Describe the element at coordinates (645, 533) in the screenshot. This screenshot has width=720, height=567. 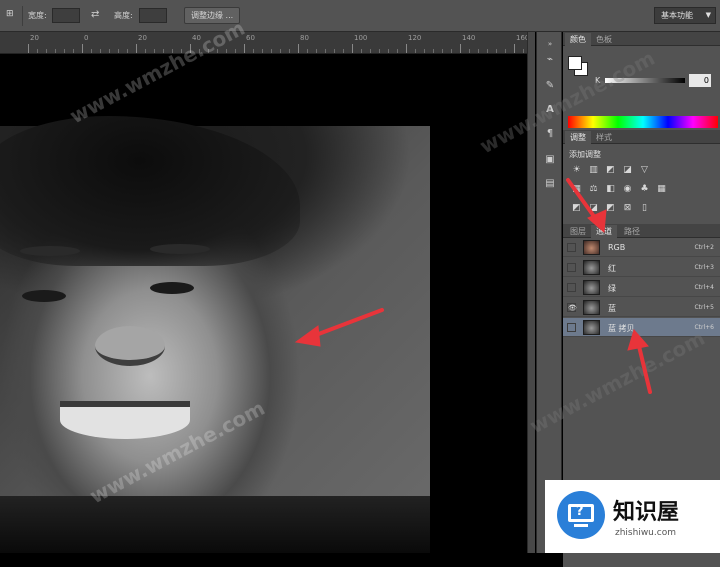
I see `site-url: zhishiwu.com` at that location.